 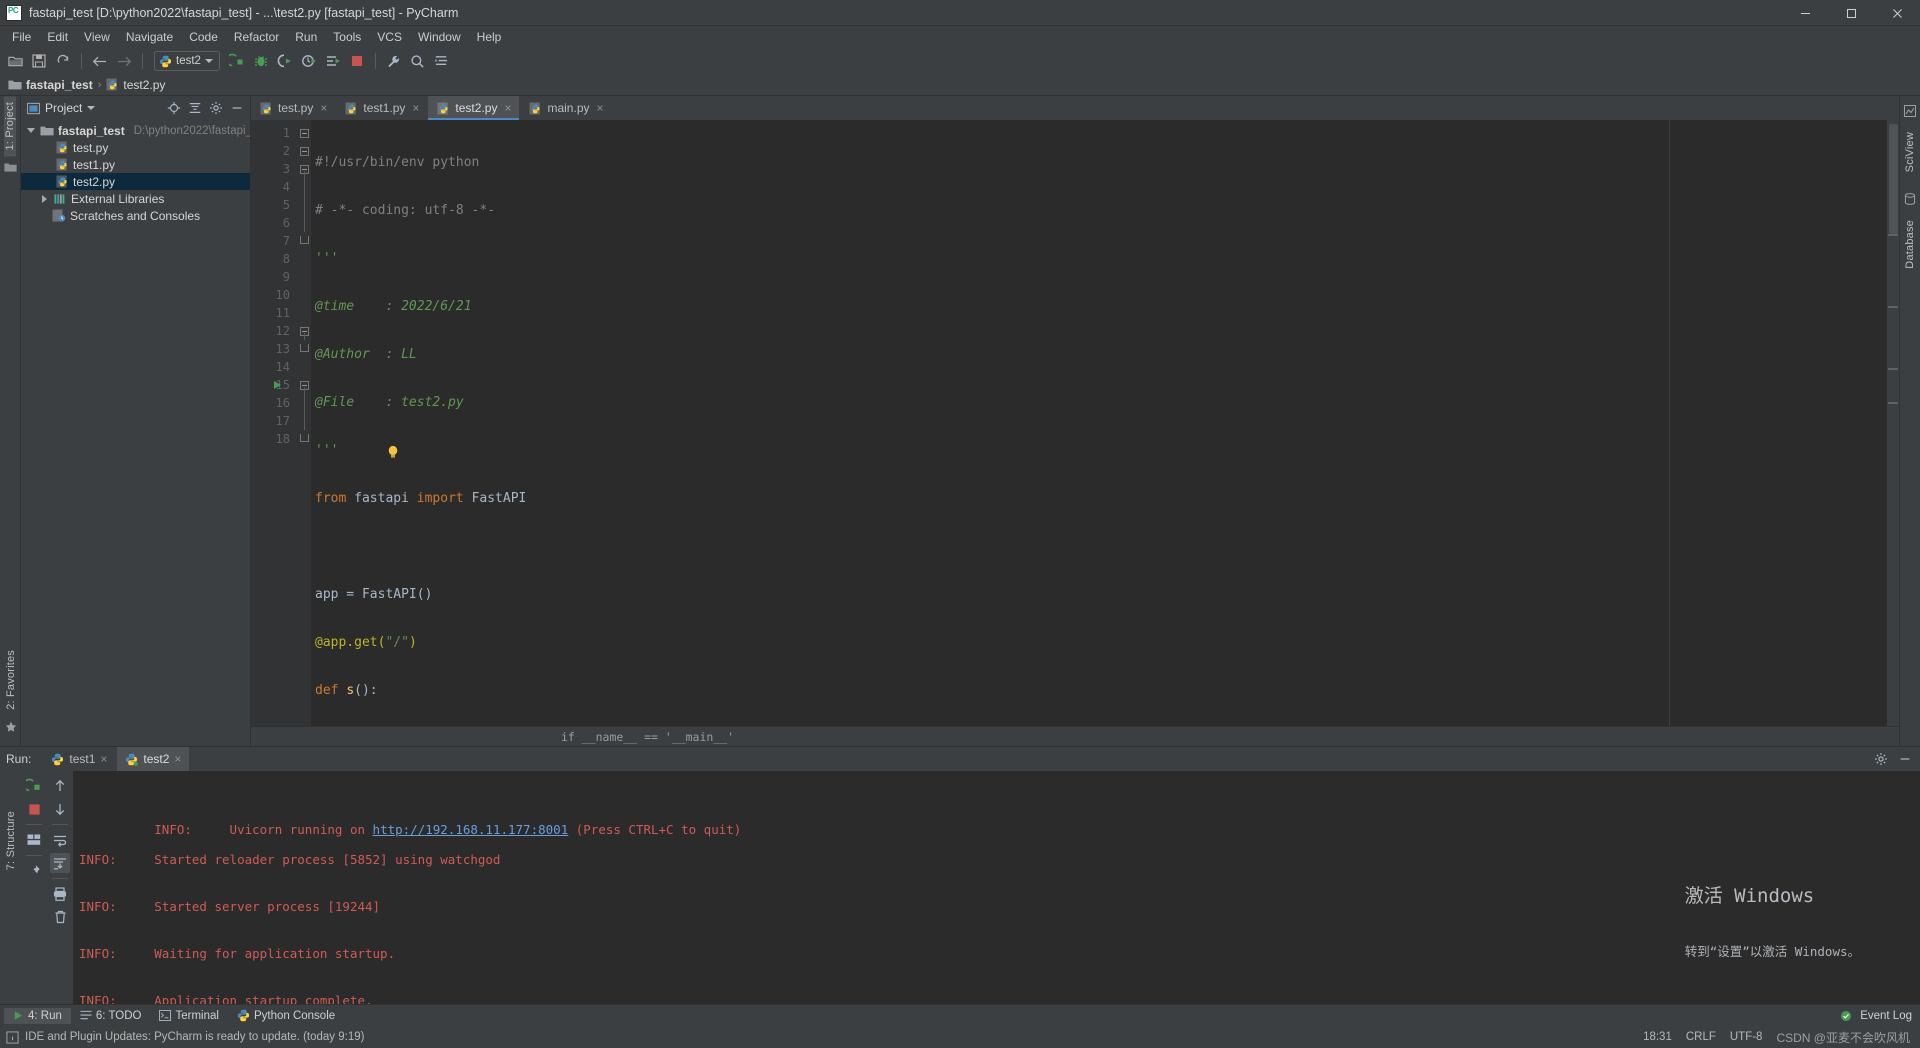 I want to click on rerun-icon, so click(x=34, y=786).